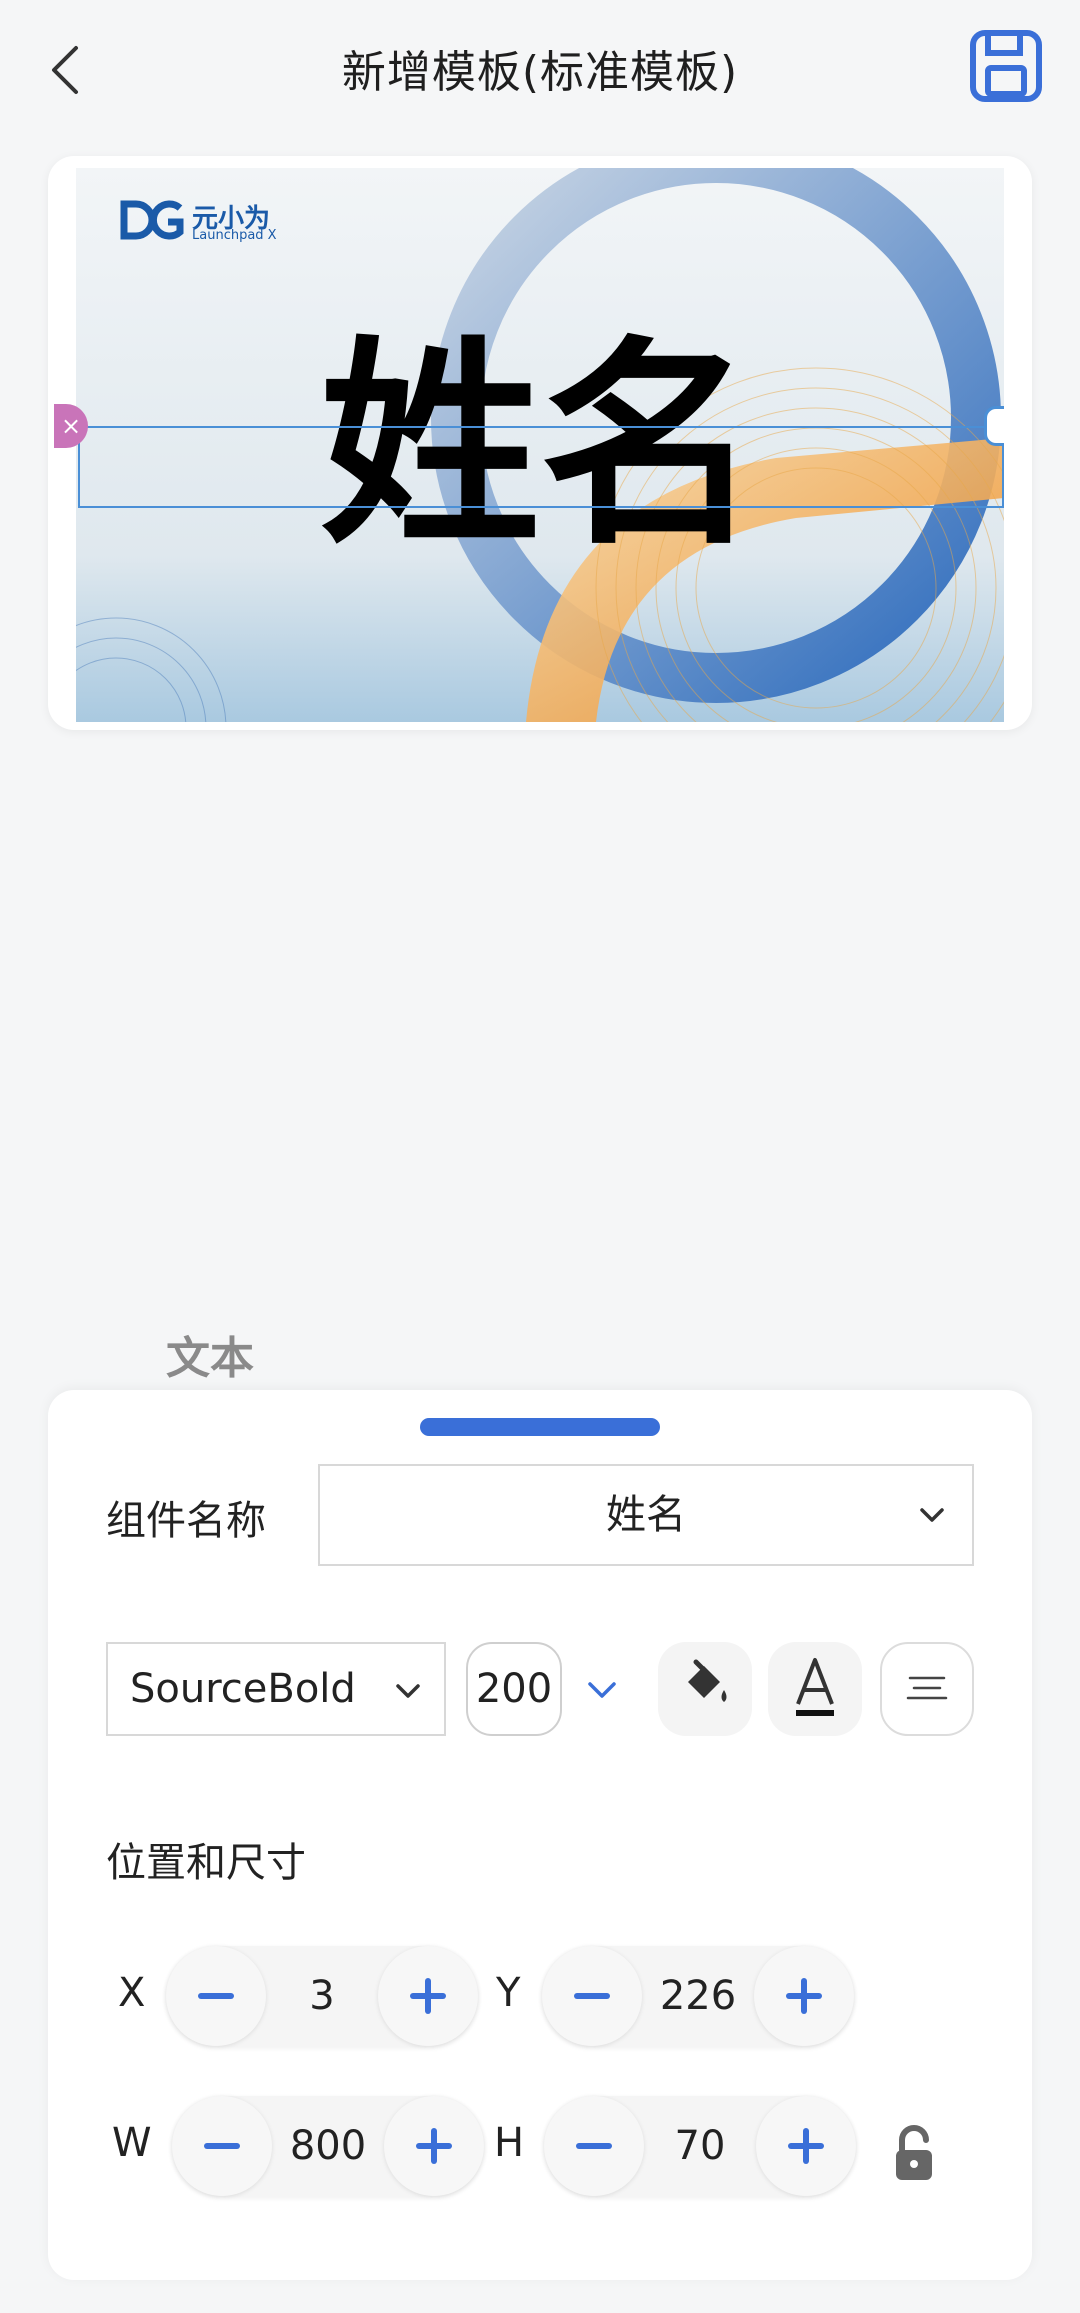 Image resolution: width=1080 pixels, height=2313 pixels. What do you see at coordinates (541, 467) in the screenshot?
I see `selection-box` at bounding box center [541, 467].